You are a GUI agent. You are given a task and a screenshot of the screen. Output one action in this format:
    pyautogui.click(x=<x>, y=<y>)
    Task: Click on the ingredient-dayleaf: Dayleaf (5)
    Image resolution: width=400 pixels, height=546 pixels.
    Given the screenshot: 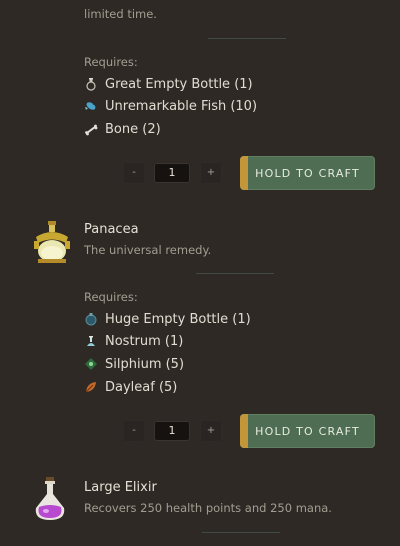 What is the action you would take?
    pyautogui.click(x=130, y=387)
    